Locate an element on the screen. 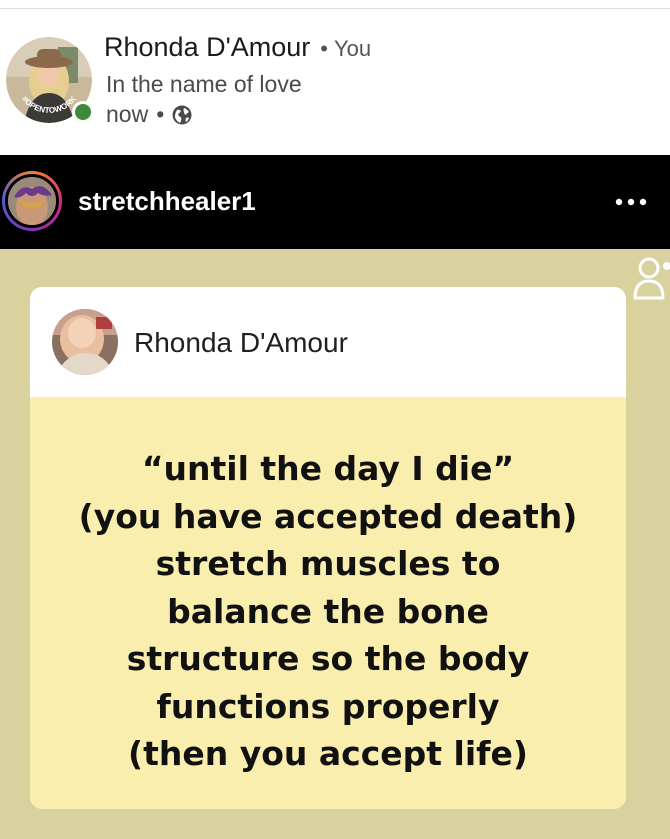 The width and height of the screenshot is (670, 839). story-username: stretchhealer1 is located at coordinates (167, 201).